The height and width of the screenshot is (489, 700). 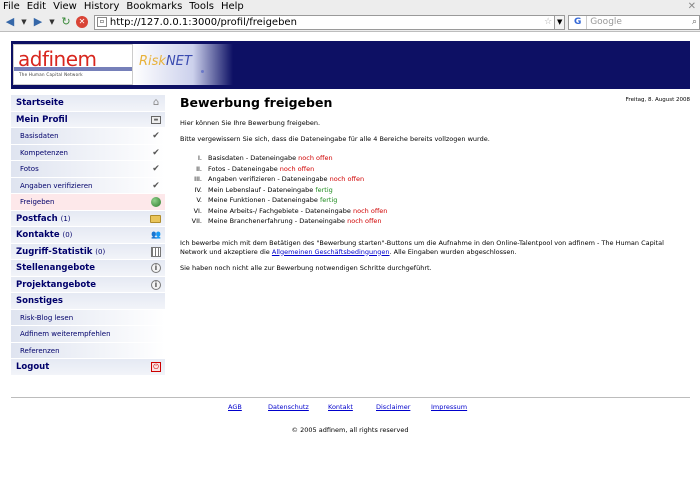 I want to click on step-item: II. Fotos - Dateneingabe noch offen, so click(x=439, y=169).